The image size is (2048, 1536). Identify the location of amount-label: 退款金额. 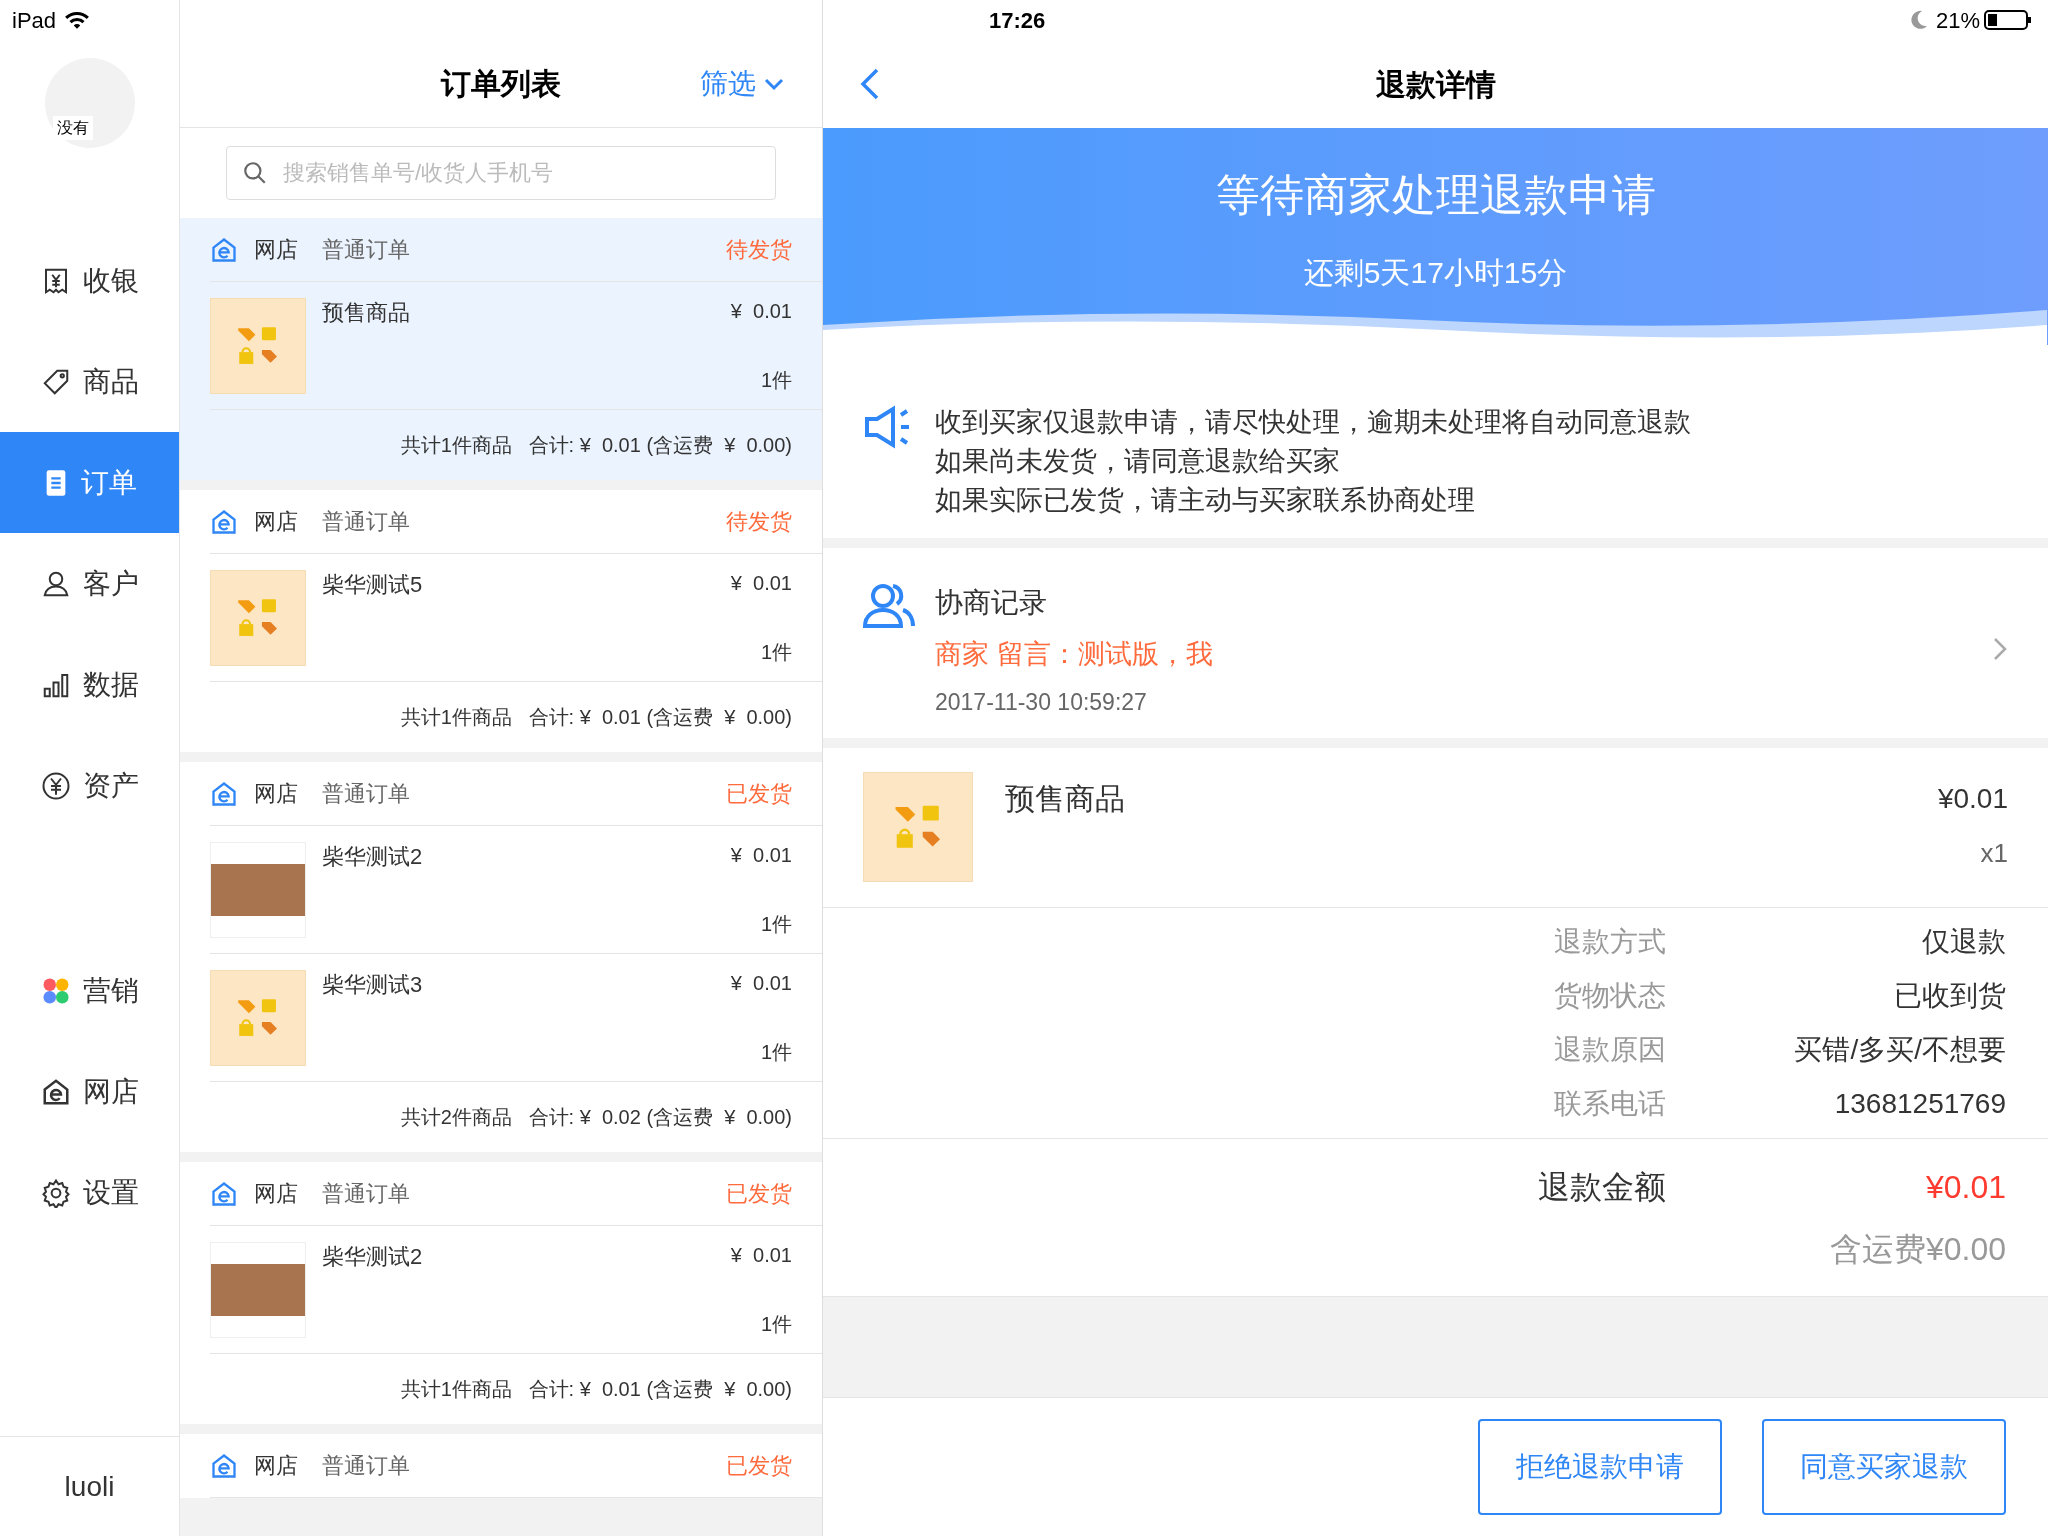
(1601, 1187).